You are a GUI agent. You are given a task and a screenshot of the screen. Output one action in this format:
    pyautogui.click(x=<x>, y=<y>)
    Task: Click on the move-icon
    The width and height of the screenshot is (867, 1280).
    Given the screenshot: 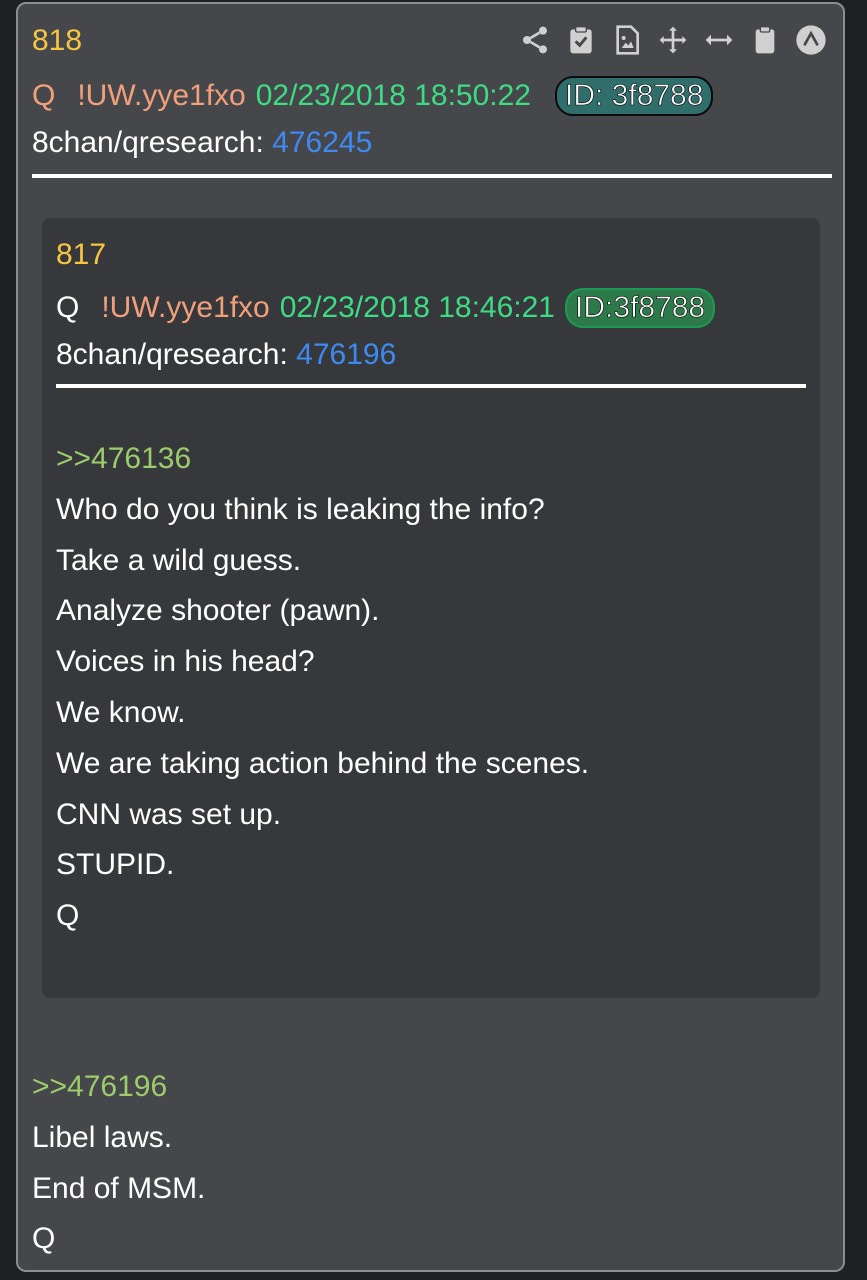 What is the action you would take?
    pyautogui.click(x=673, y=40)
    